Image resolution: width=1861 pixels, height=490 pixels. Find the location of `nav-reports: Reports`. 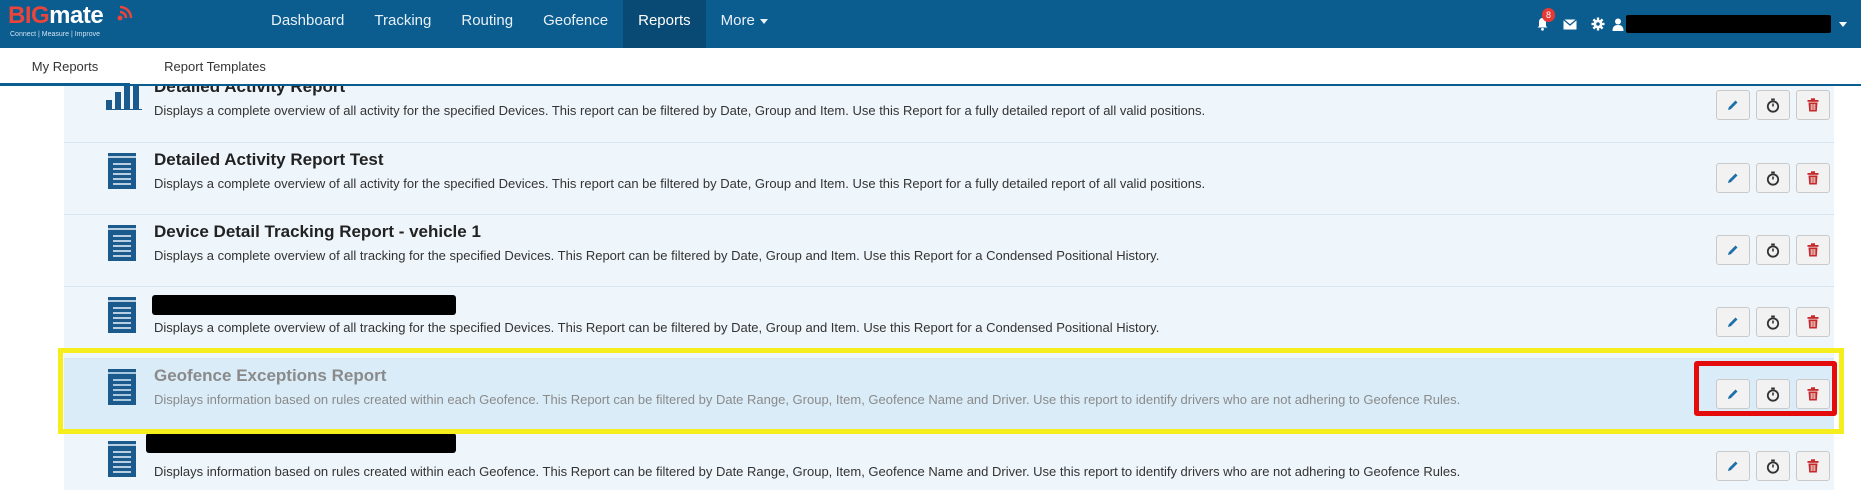

nav-reports: Reports is located at coordinates (664, 24).